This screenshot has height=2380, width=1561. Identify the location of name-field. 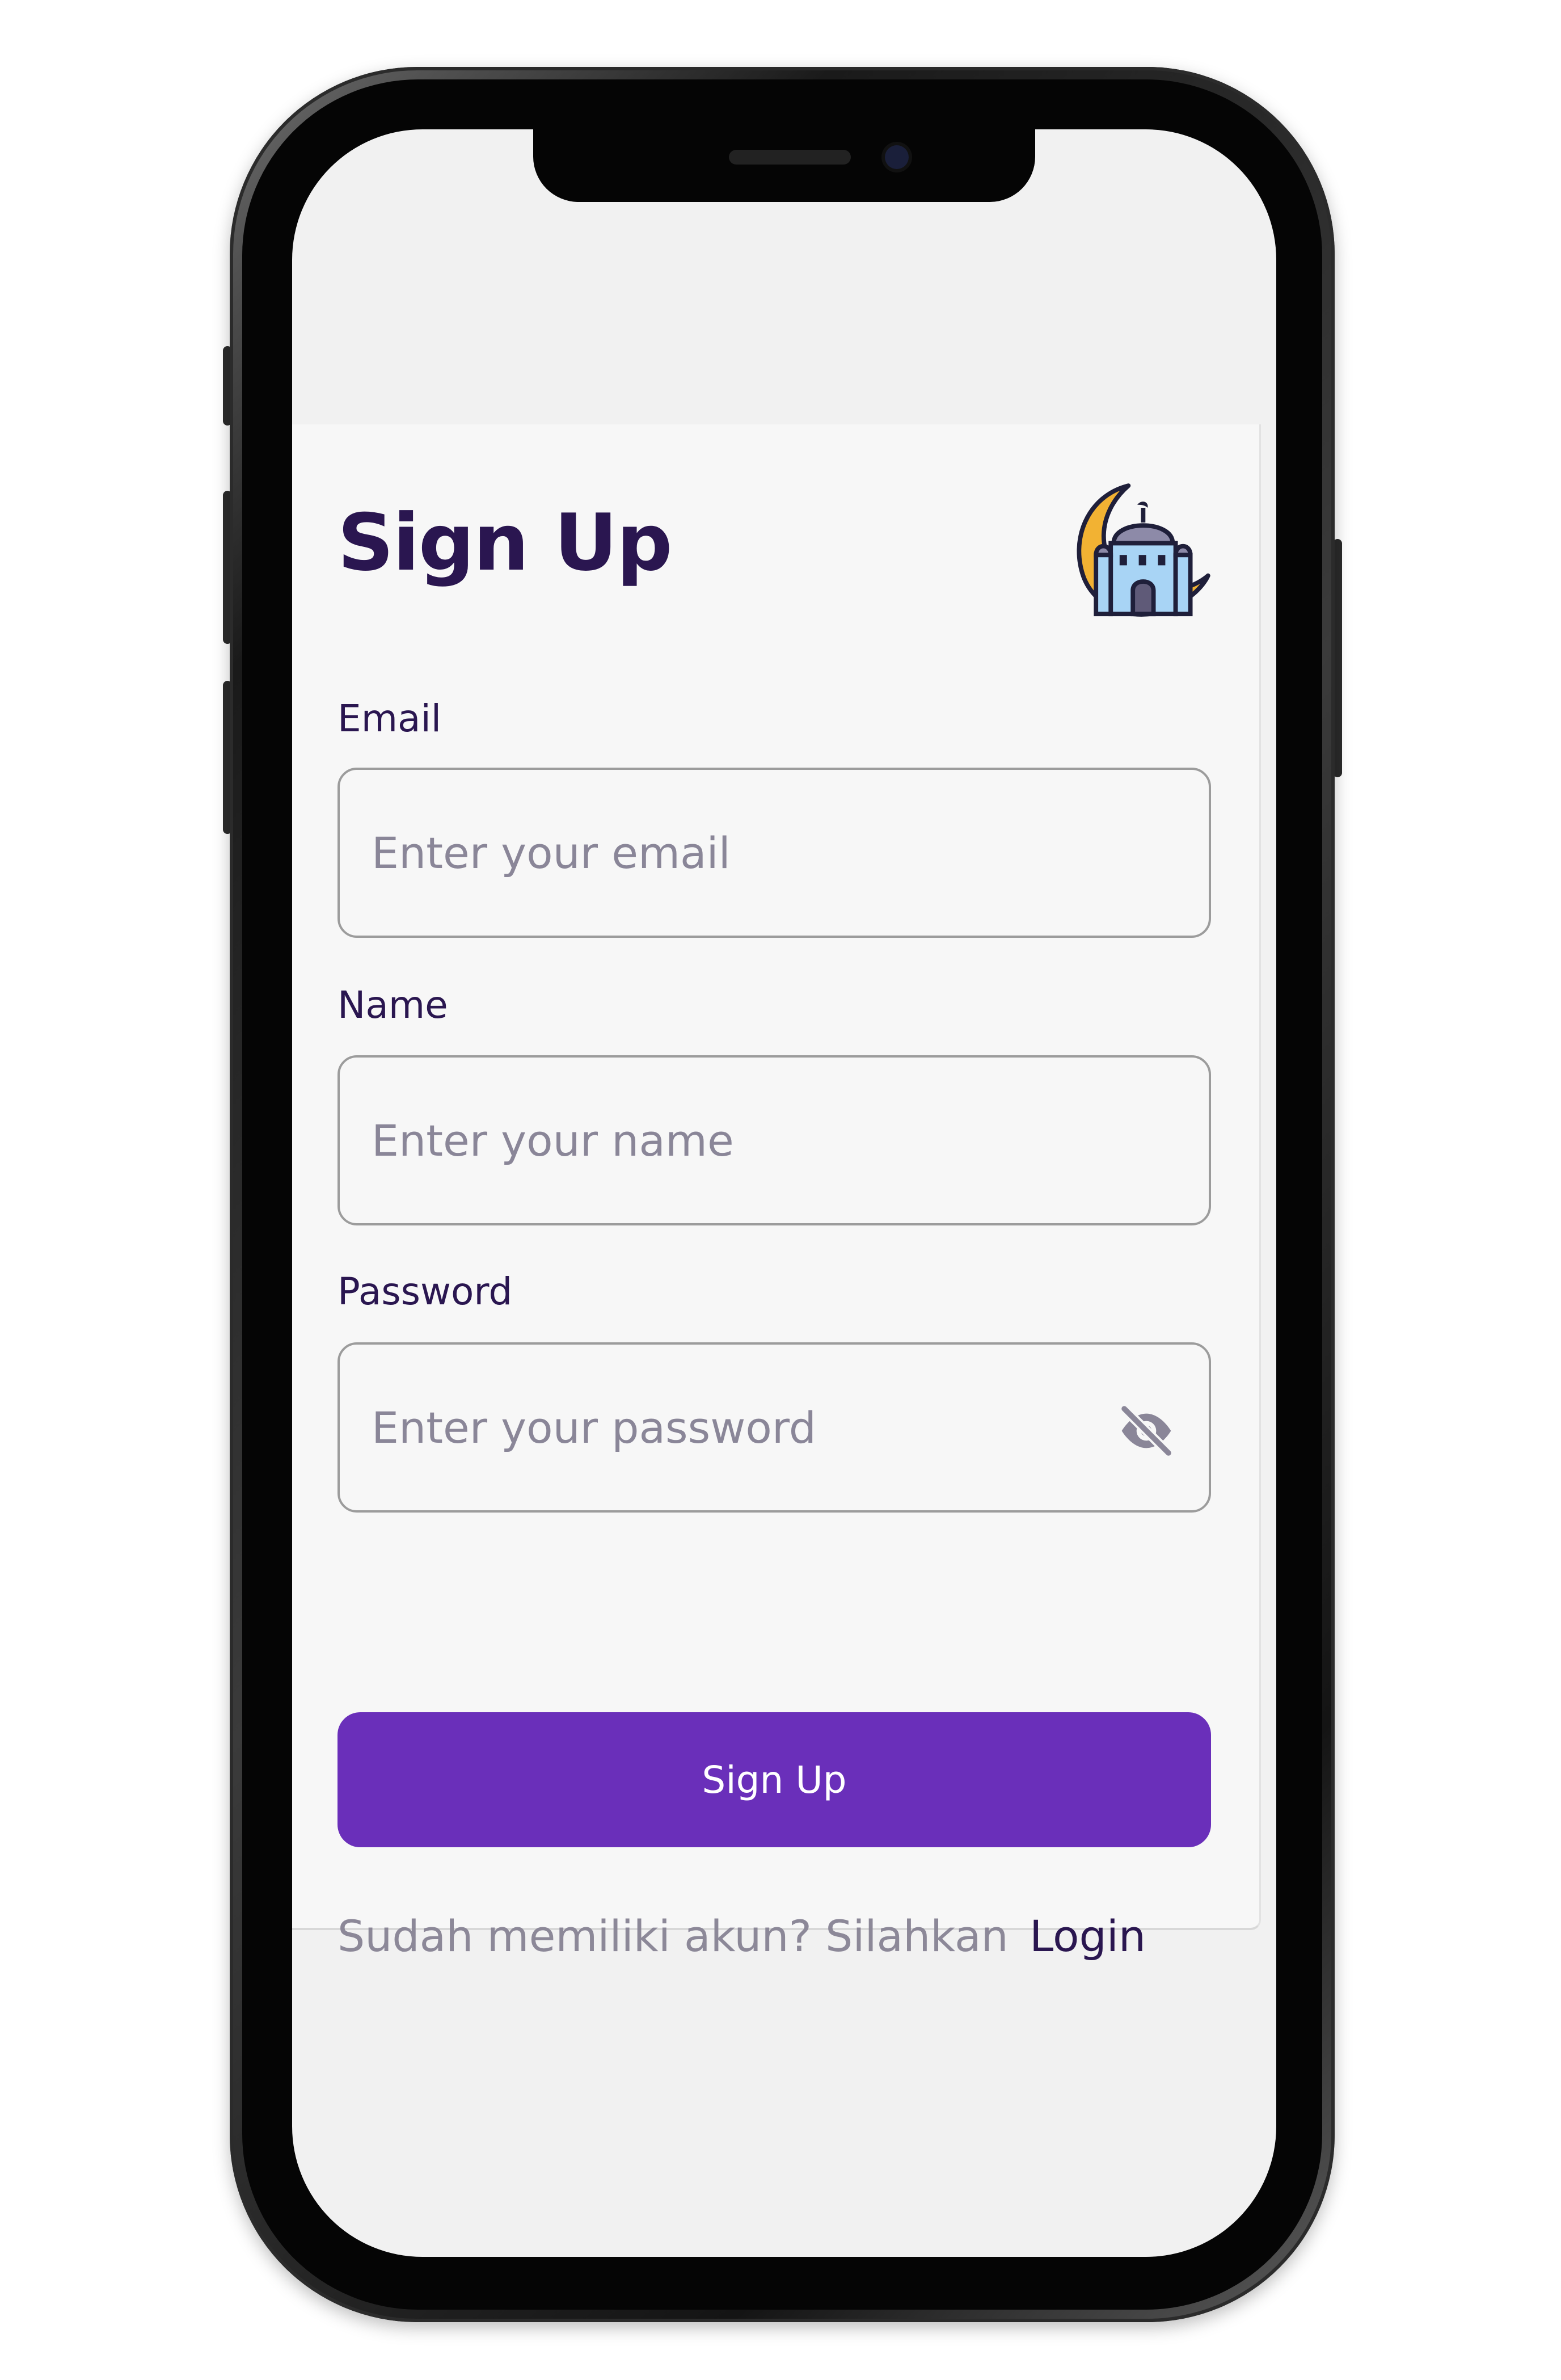
(740, 1140).